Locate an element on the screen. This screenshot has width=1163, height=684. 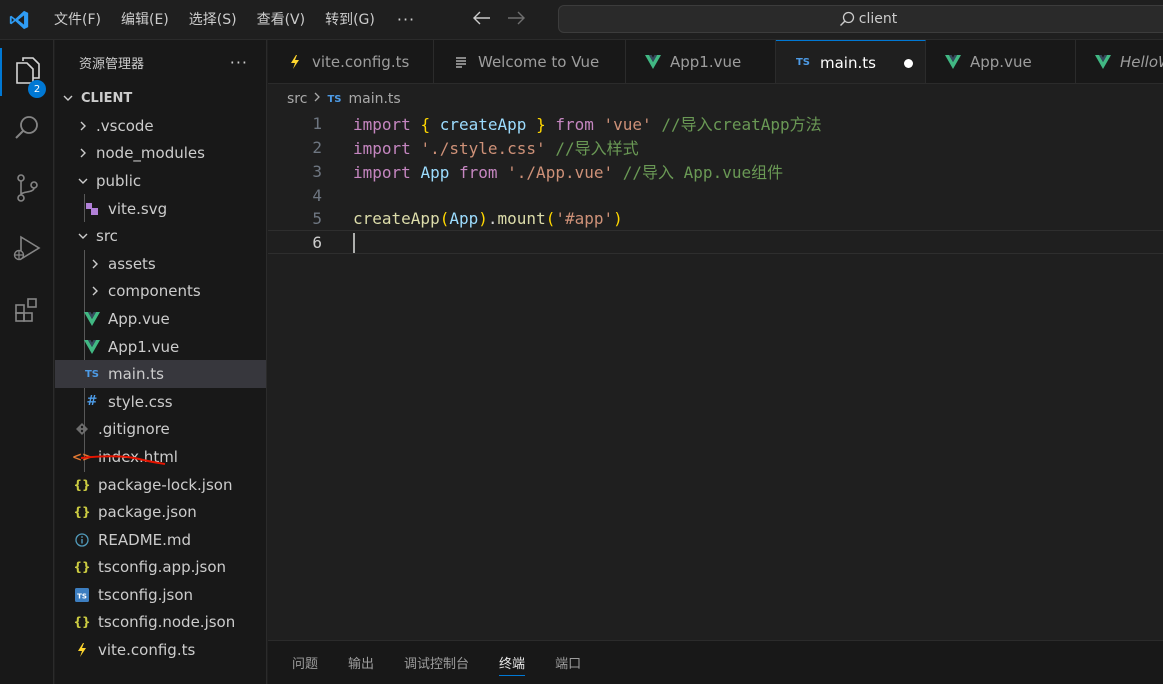
breadcrumb-file: main.ts is located at coordinates (374, 99).